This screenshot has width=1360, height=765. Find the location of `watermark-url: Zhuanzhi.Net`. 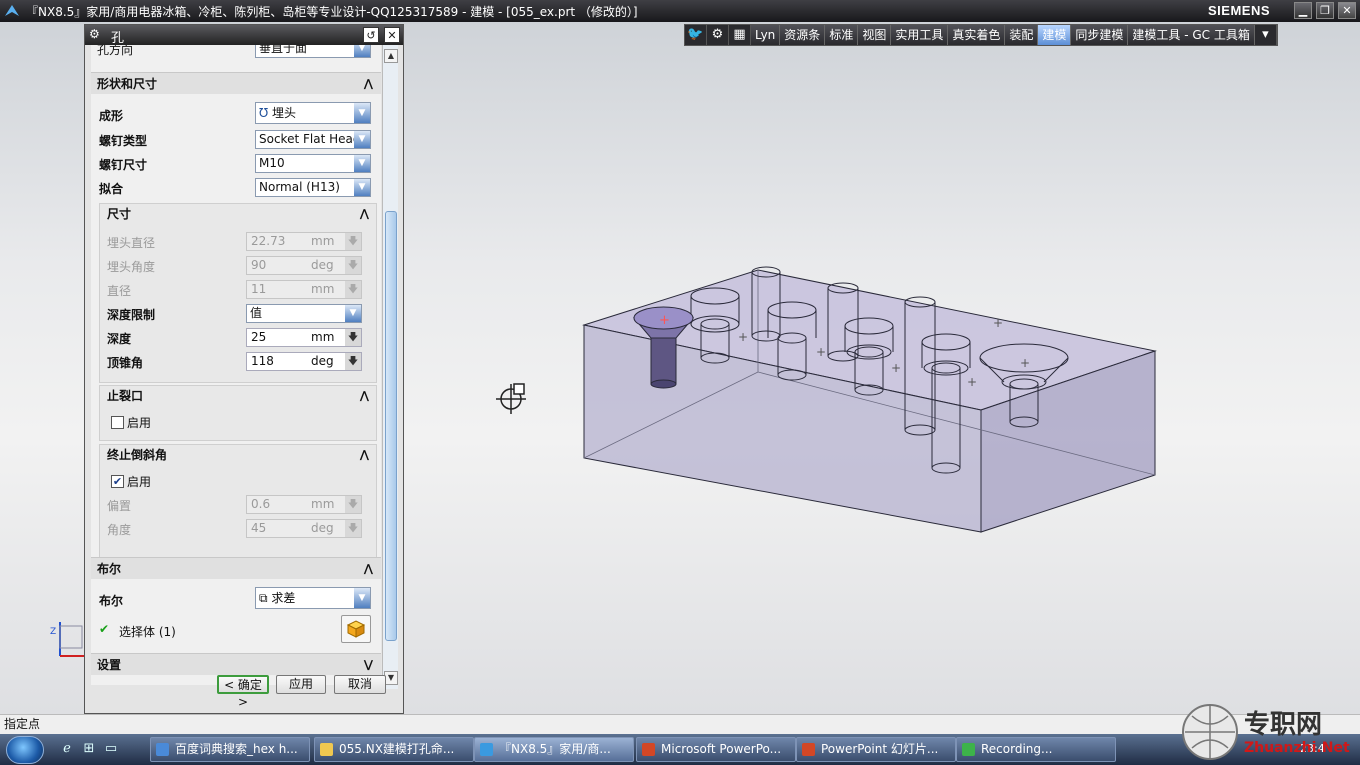

watermark-url: Zhuanzhi.Net is located at coordinates (1297, 748).